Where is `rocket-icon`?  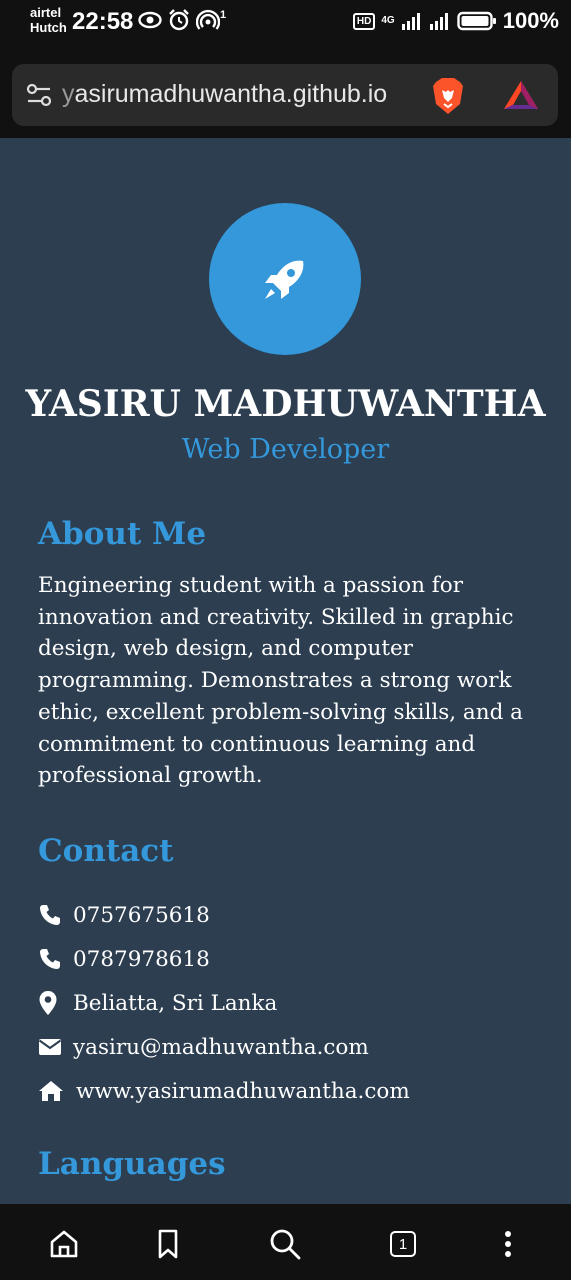
rocket-icon is located at coordinates (284, 279).